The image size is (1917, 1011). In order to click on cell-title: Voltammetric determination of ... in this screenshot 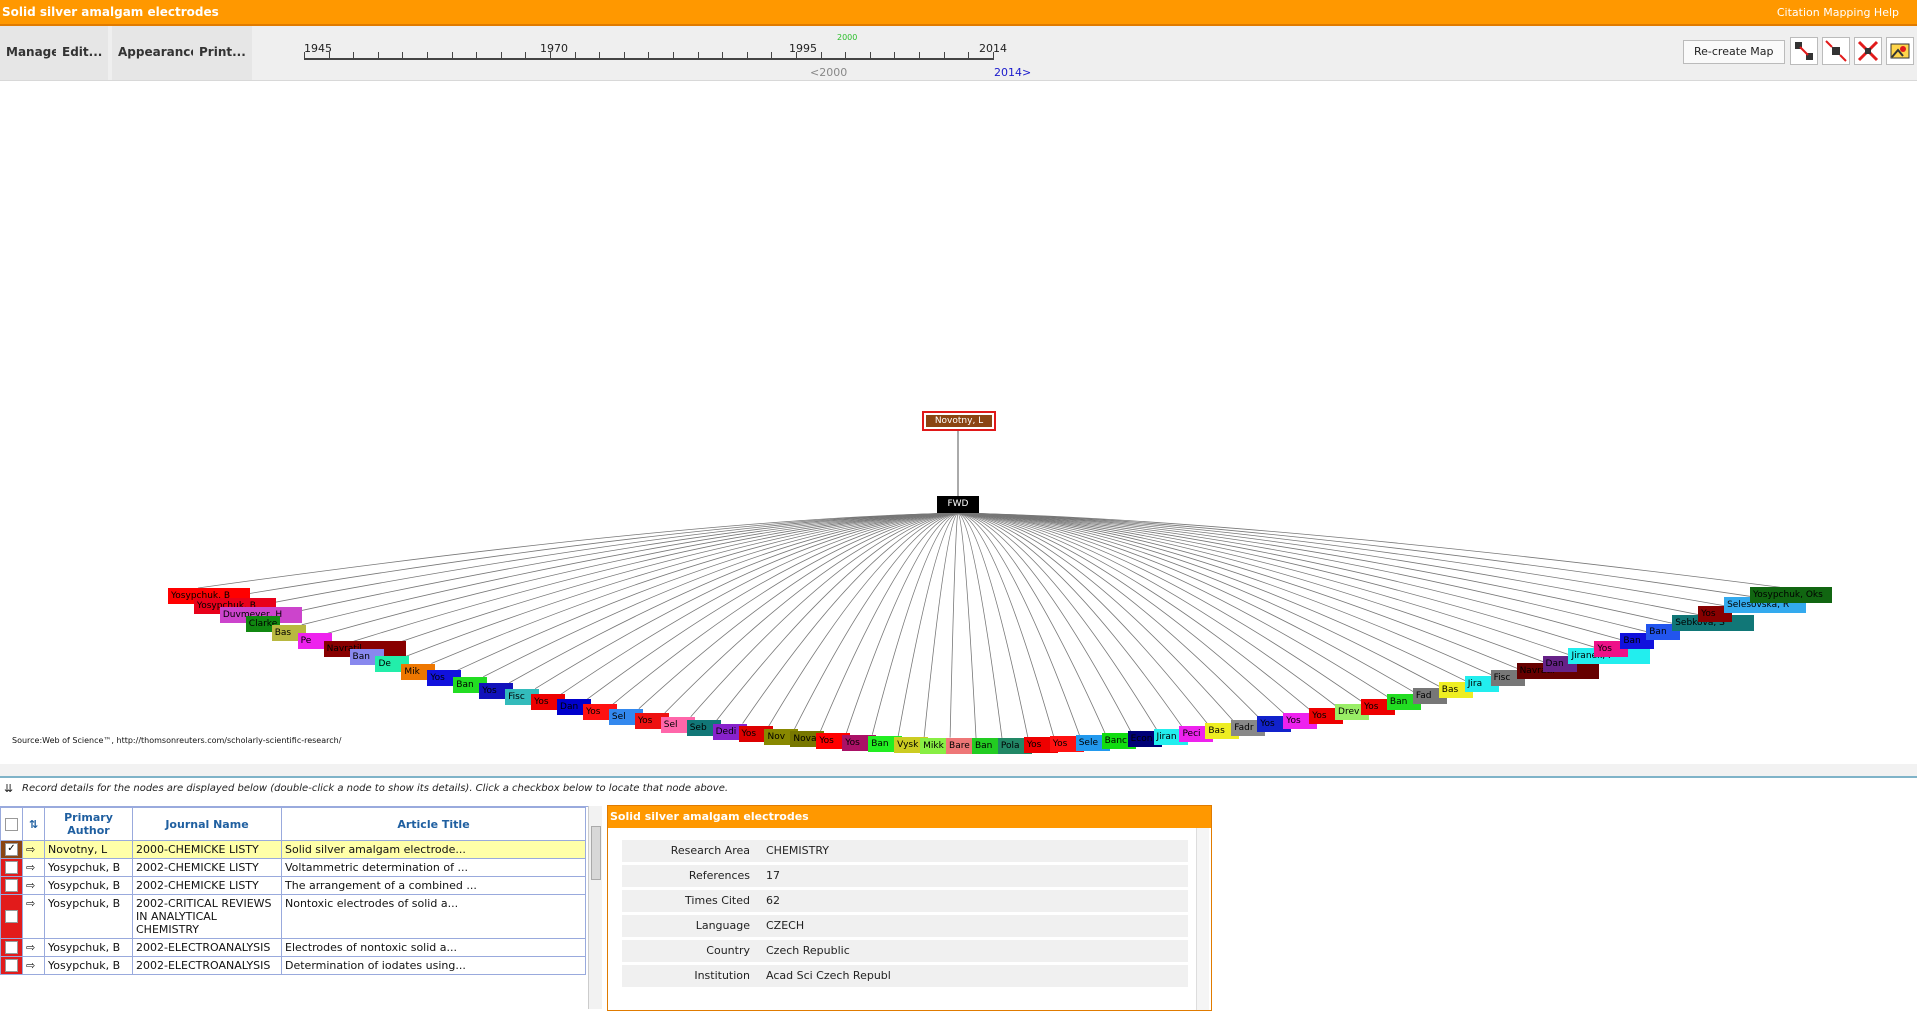, I will do `click(433, 867)`.